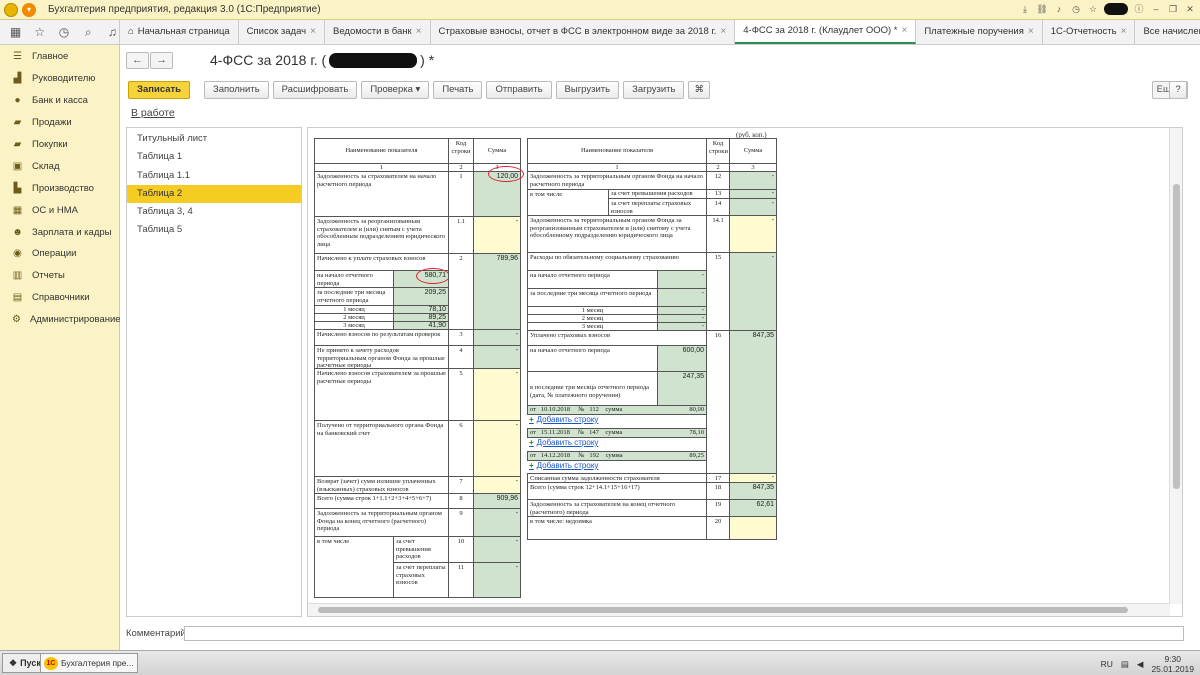 The width and height of the screenshot is (1200, 675). Describe the element at coordinates (236, 90) in the screenshot. I see `fill-button: Заполнить` at that location.